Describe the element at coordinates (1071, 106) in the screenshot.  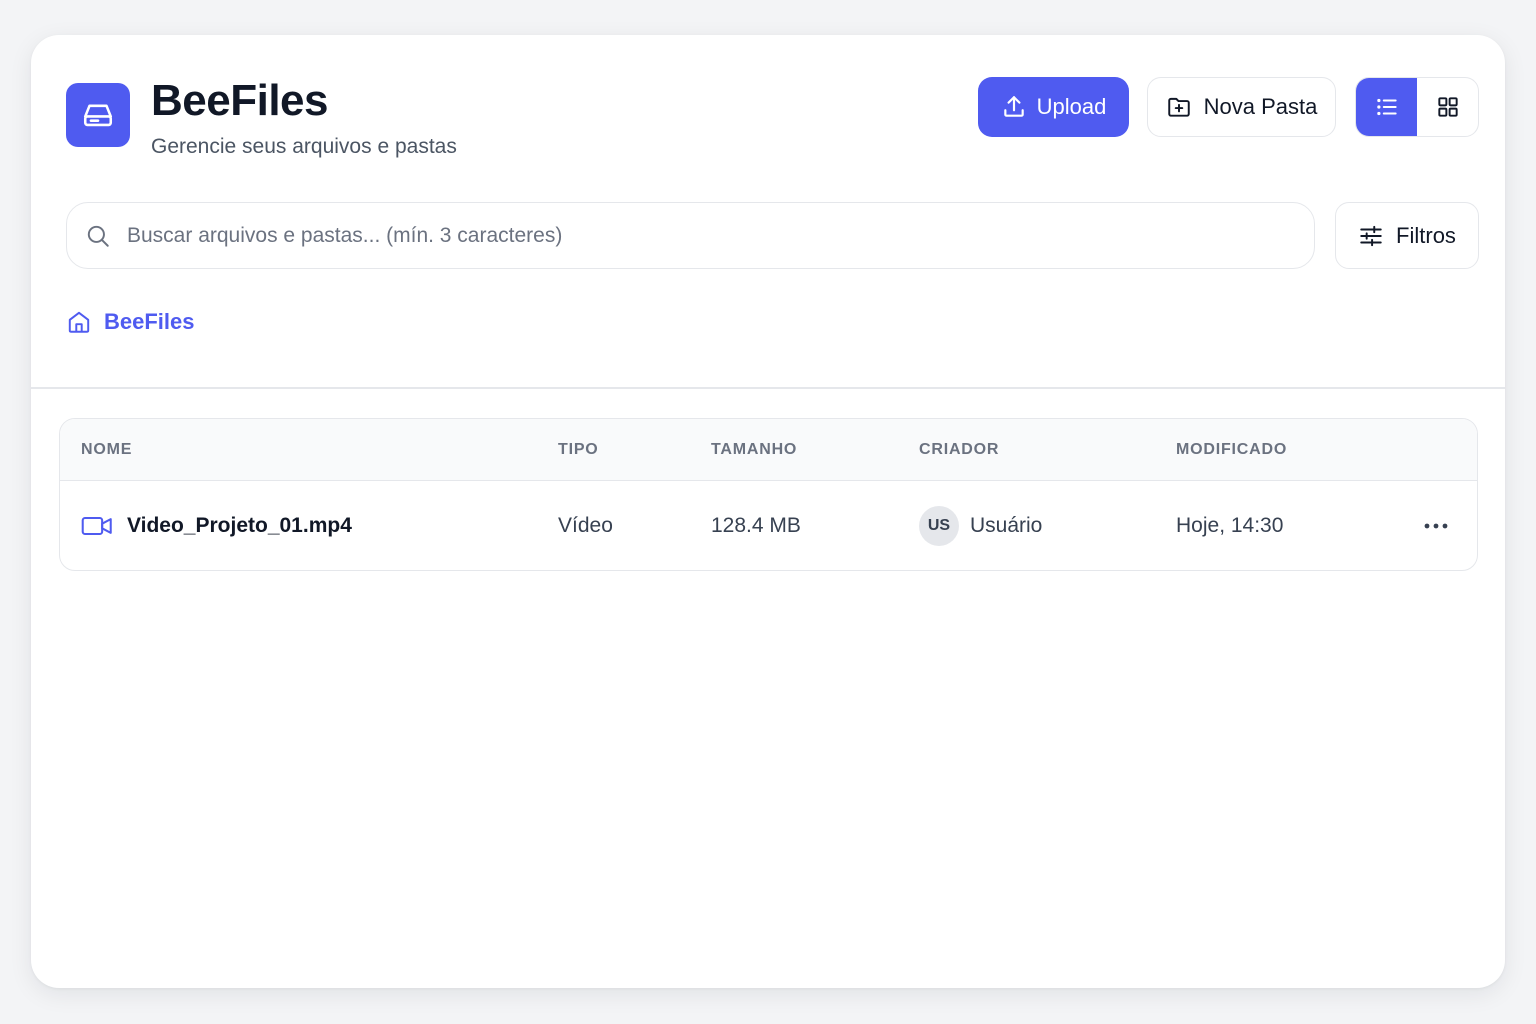
I see `upload-label: Upload` at that location.